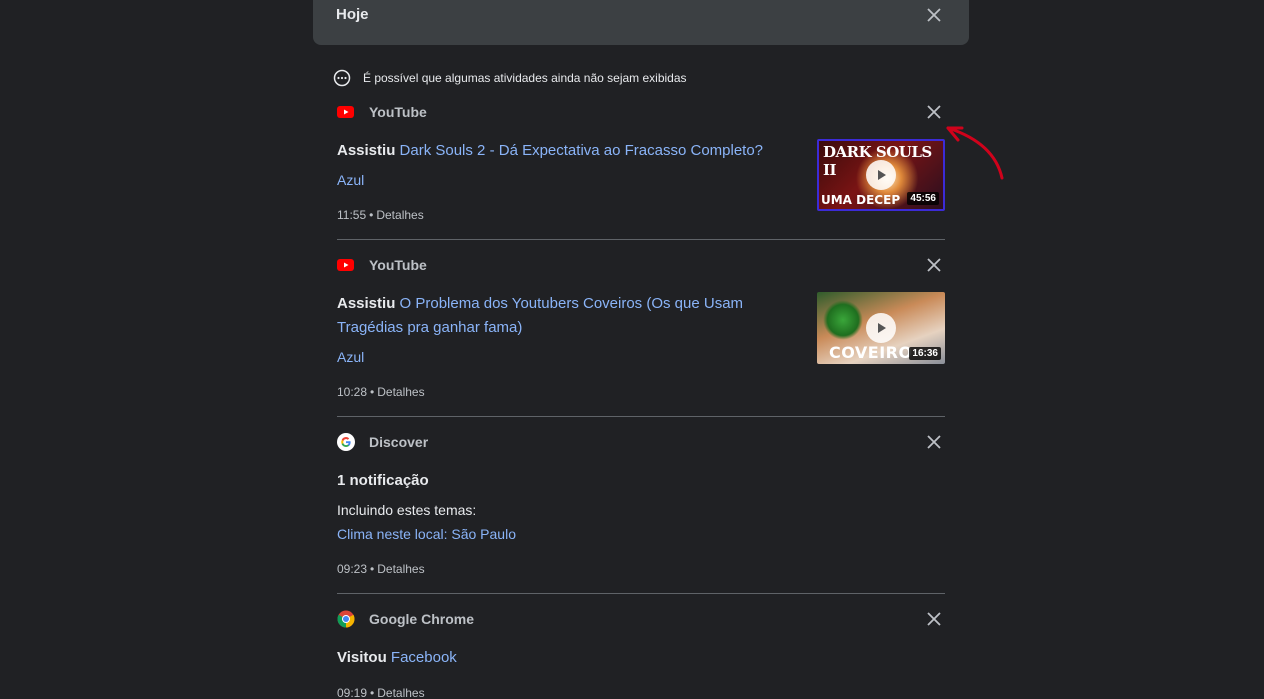 The width and height of the screenshot is (1264, 699). I want to click on card-source: Discover, so click(382, 442).